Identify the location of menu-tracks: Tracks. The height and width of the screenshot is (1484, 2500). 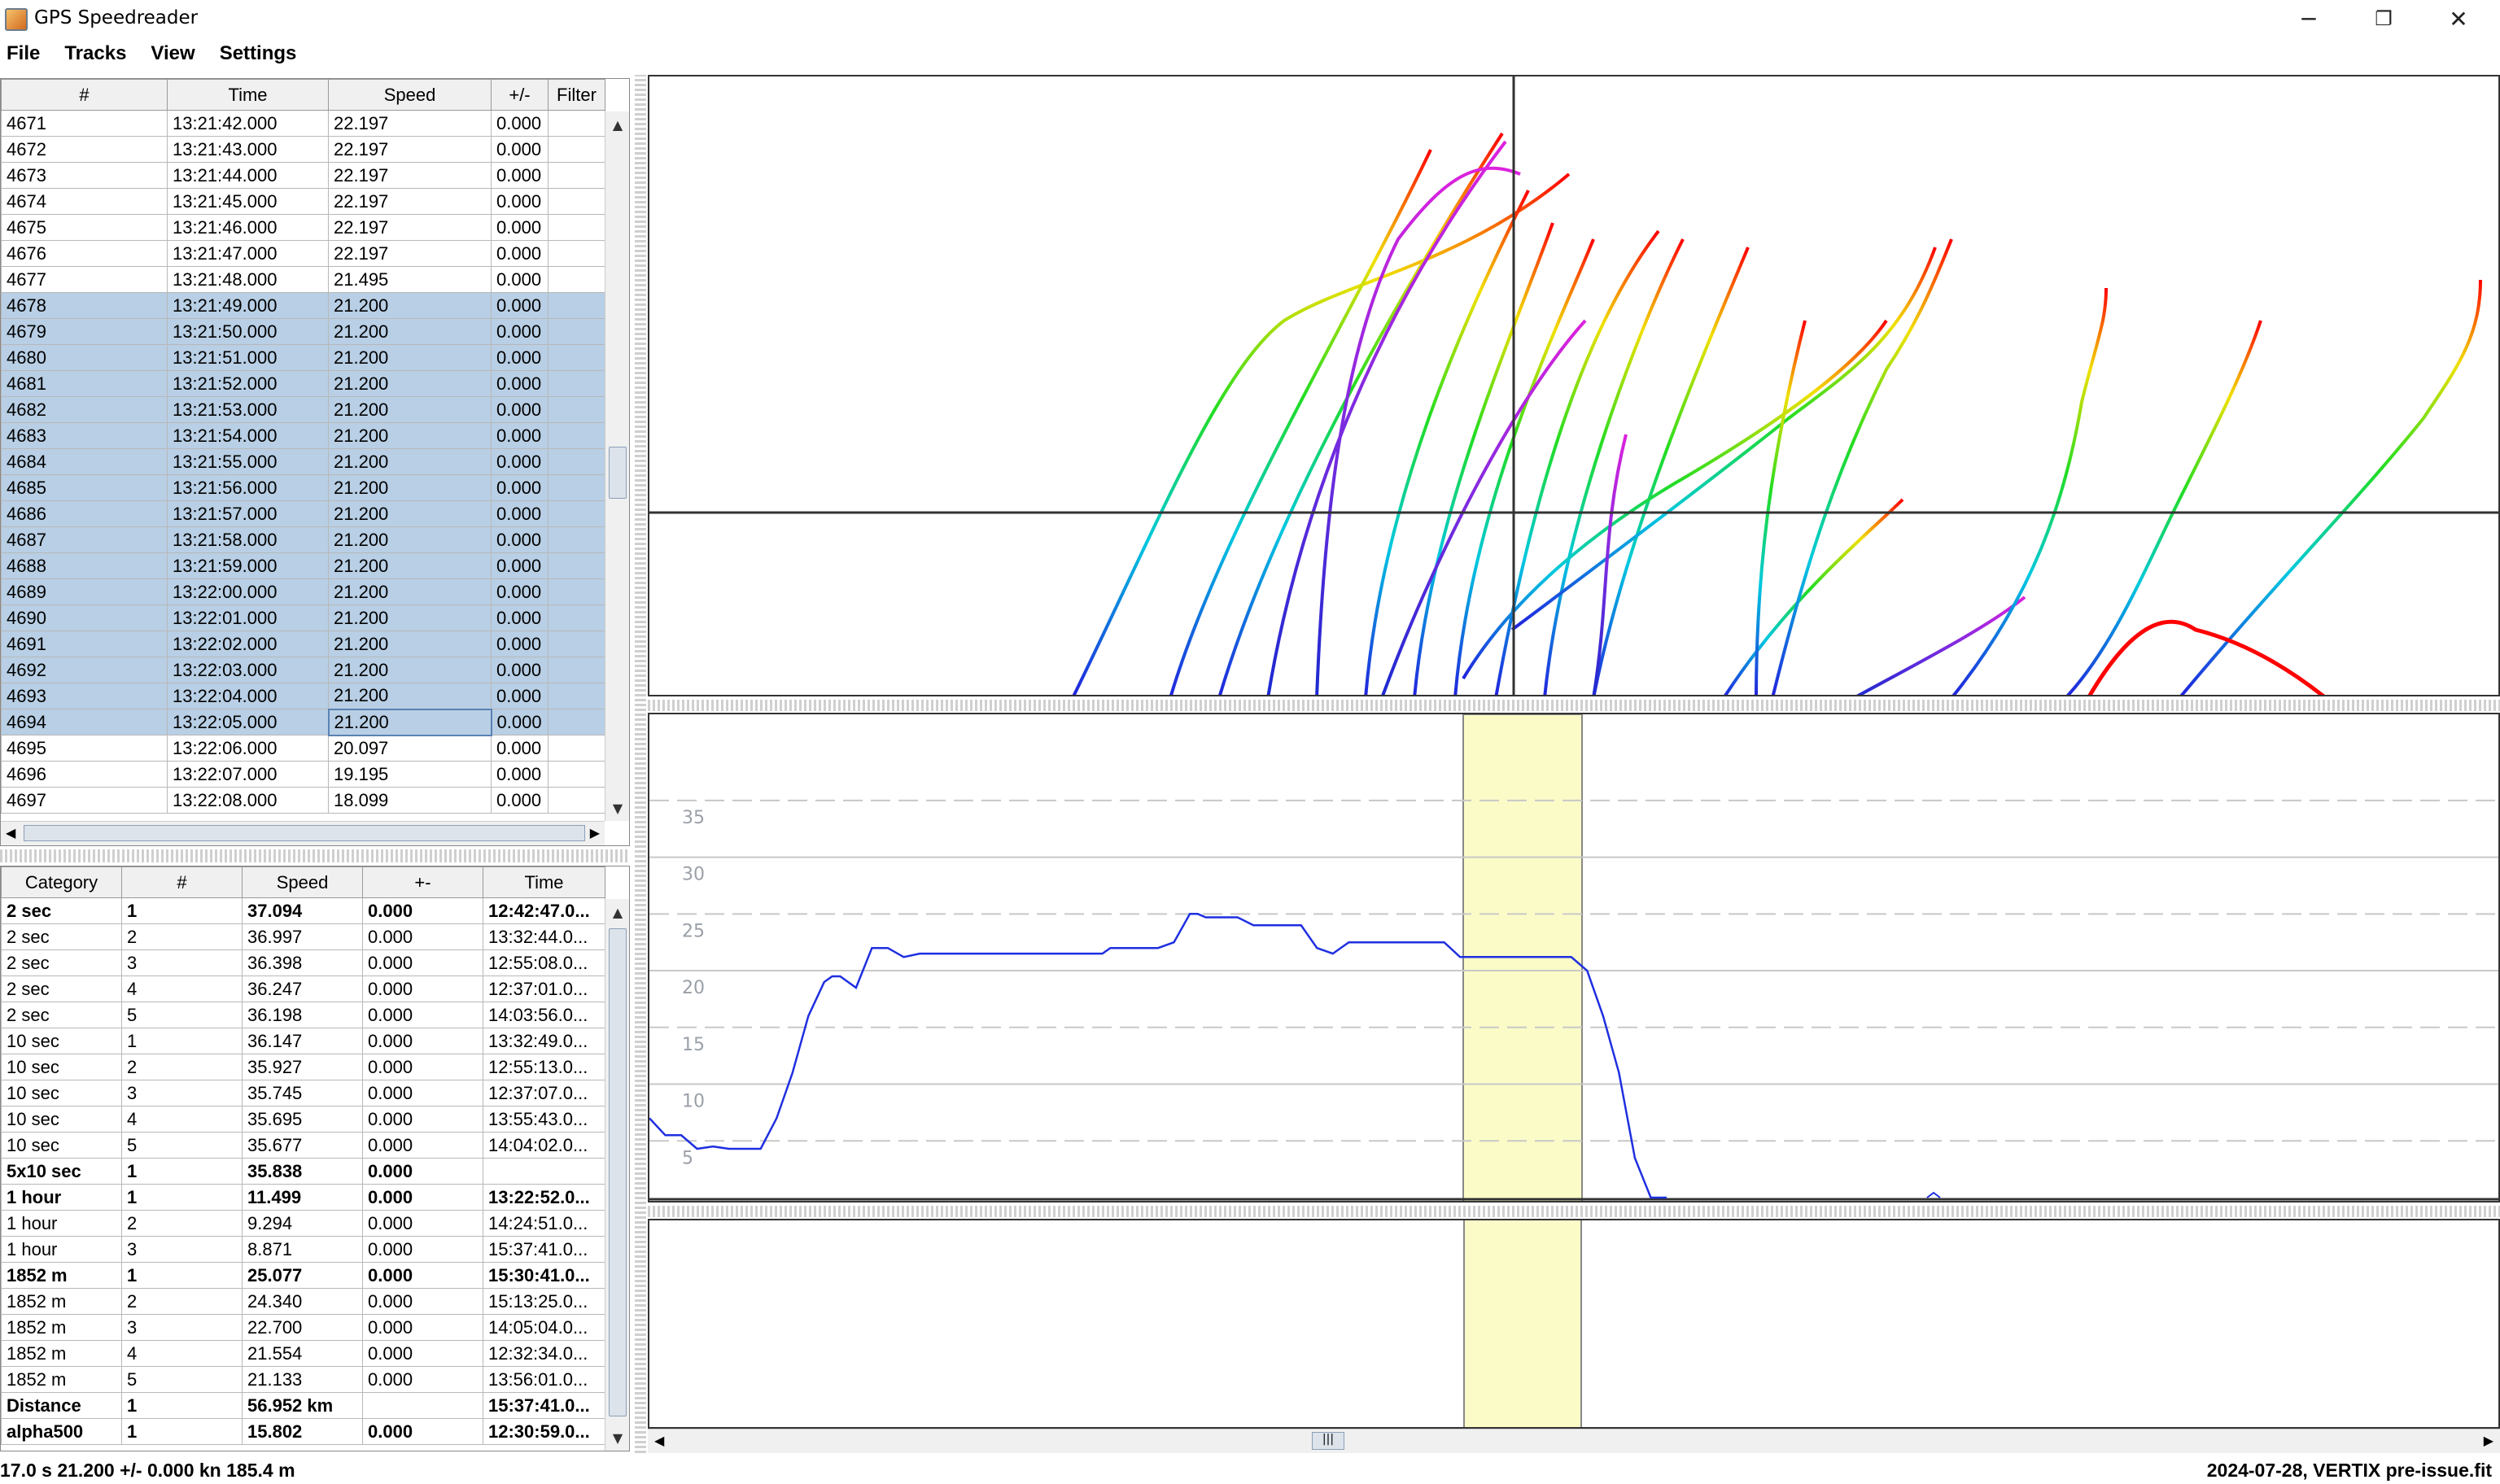
(95, 54).